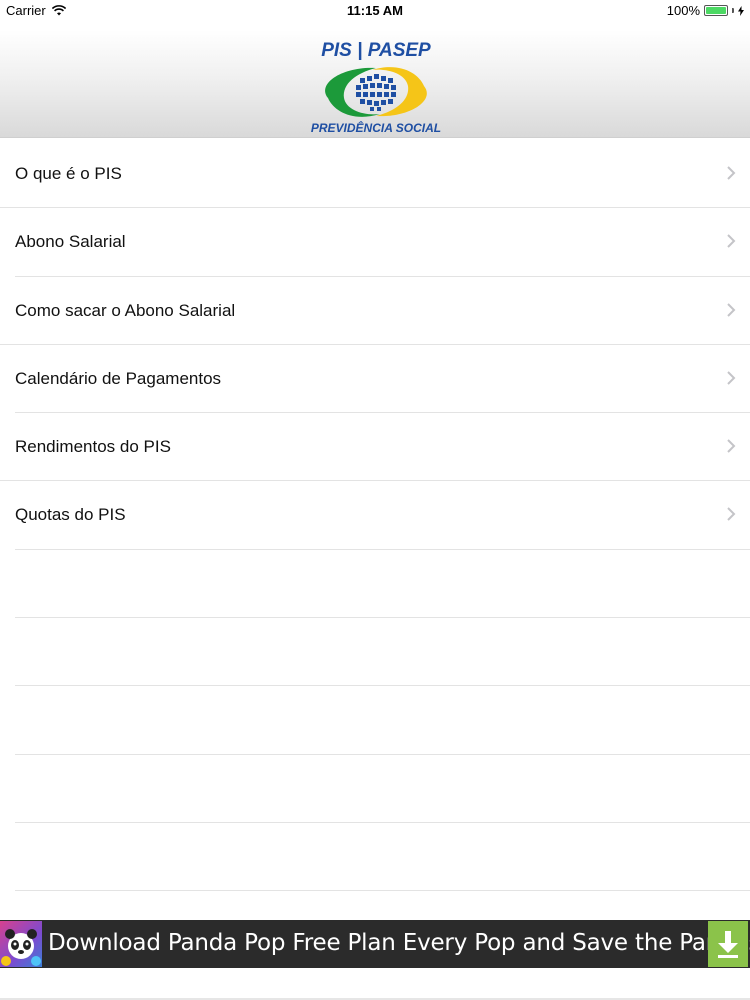  What do you see at coordinates (683, 10) in the screenshot?
I see `battery-percent: 100%` at bounding box center [683, 10].